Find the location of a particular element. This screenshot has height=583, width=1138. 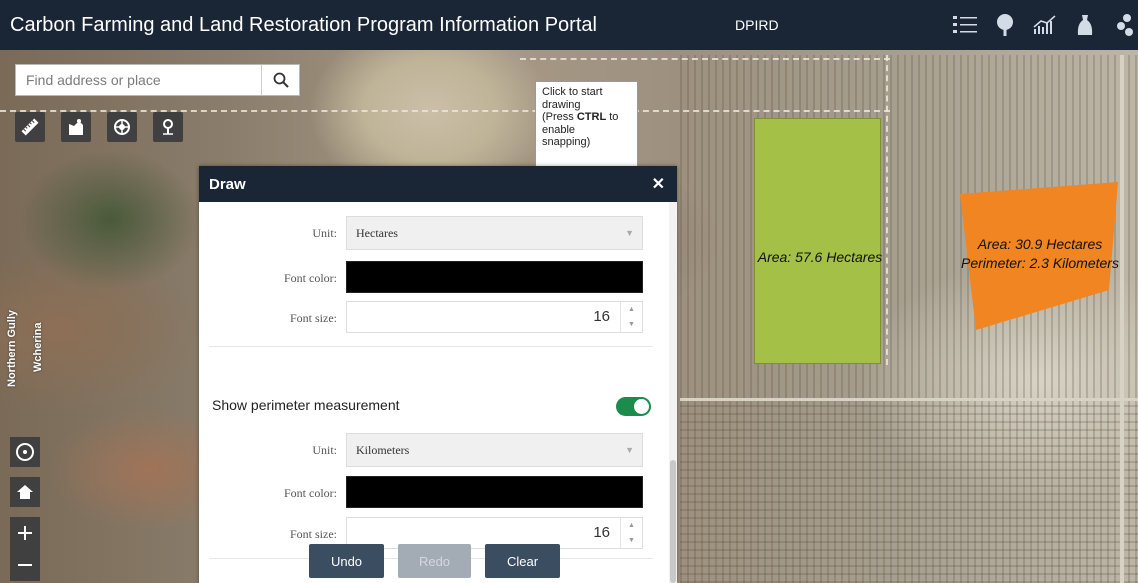

bookmark-button is located at coordinates (122, 127).